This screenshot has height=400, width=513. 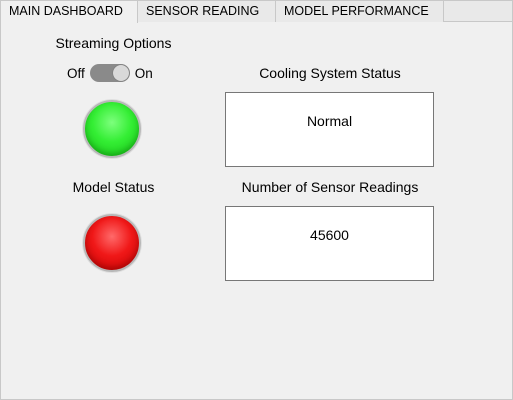 What do you see at coordinates (329, 121) in the screenshot?
I see `cooling-status-value: Normal` at bounding box center [329, 121].